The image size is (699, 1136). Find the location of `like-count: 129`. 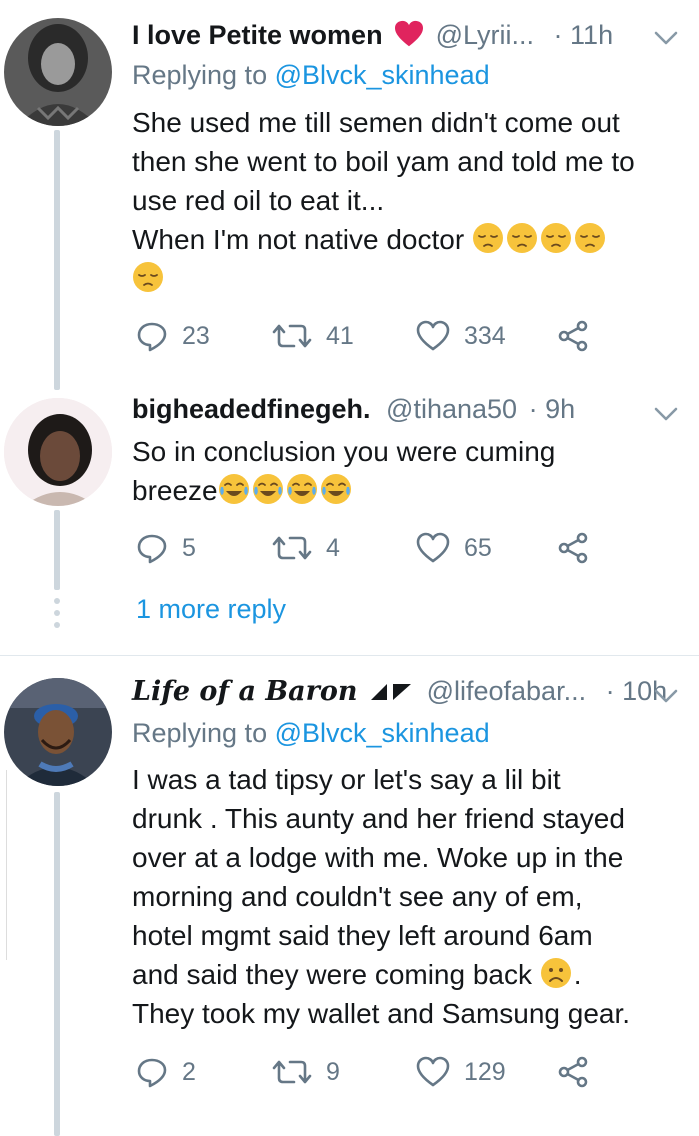

like-count: 129 is located at coordinates (485, 1071).